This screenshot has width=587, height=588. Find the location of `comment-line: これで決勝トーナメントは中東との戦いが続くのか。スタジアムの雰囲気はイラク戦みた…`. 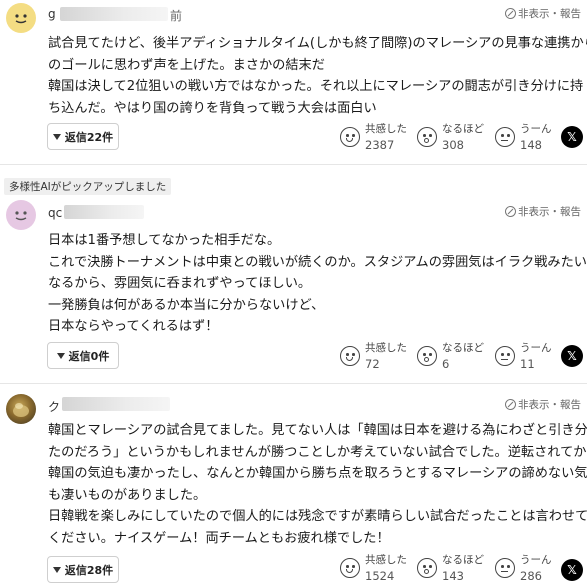

comment-line: これで決勝トーナメントは中東との戦いが続くのか。スタジアムの雰囲気はイラク戦みた… is located at coordinates (317, 262).